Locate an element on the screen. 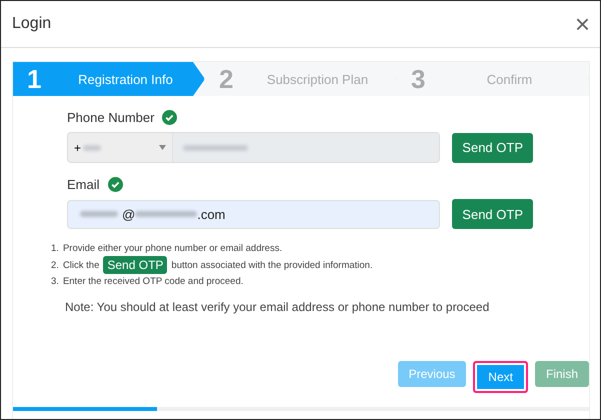  instruction-number: 3. is located at coordinates (55, 281).